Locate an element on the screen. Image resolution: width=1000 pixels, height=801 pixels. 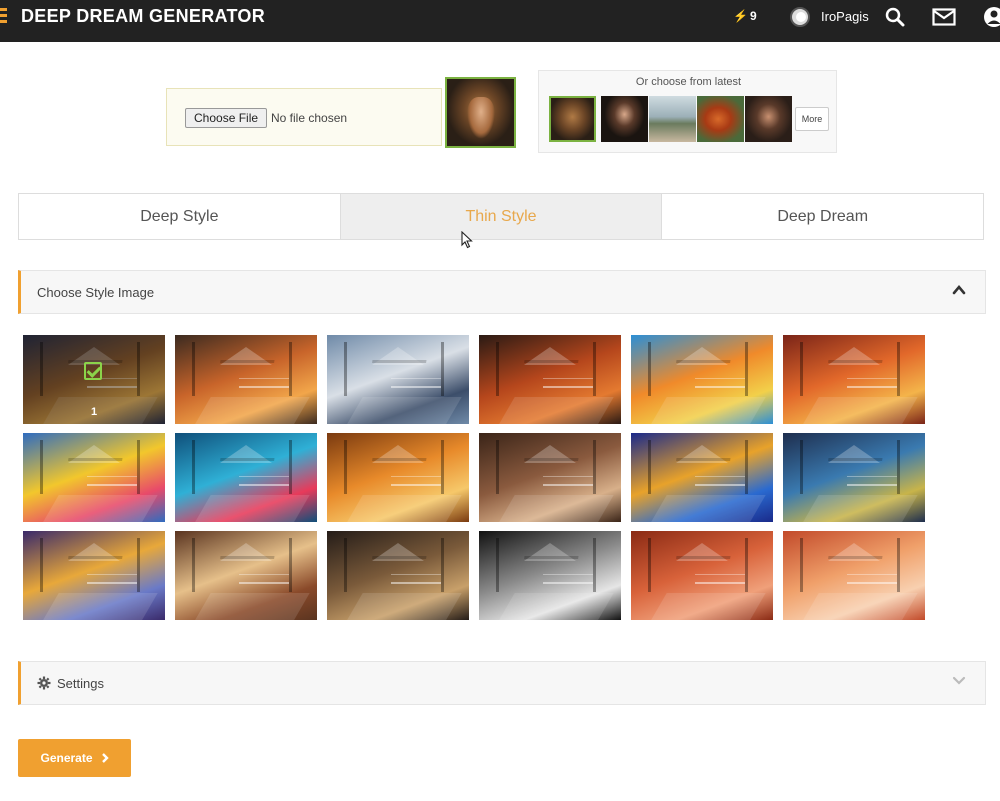
generate-label: Generate is located at coordinates (66, 758).